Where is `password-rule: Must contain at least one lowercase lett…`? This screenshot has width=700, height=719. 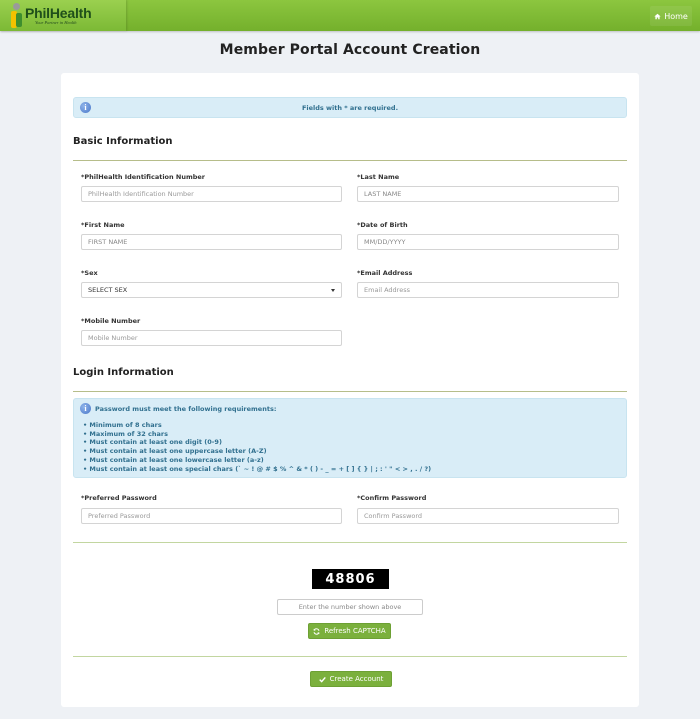
password-rule: Must contain at least one lowercase lett… is located at coordinates (257, 460).